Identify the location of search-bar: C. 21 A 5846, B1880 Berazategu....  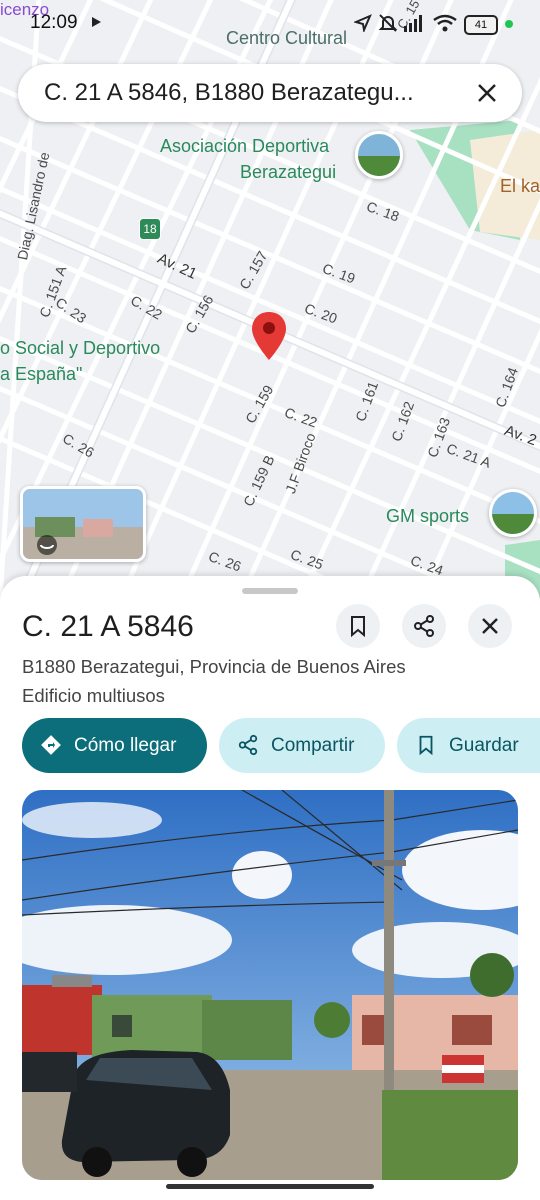
(270, 93).